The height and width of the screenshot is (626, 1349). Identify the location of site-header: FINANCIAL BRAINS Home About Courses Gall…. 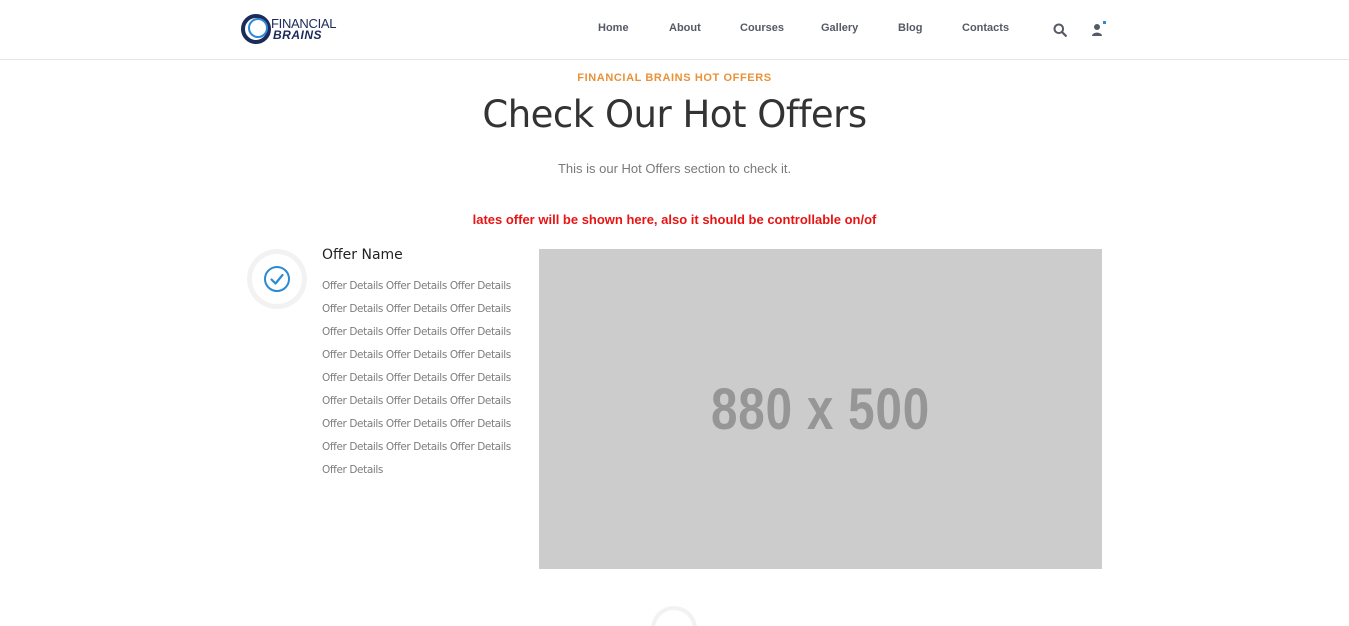
(674, 30).